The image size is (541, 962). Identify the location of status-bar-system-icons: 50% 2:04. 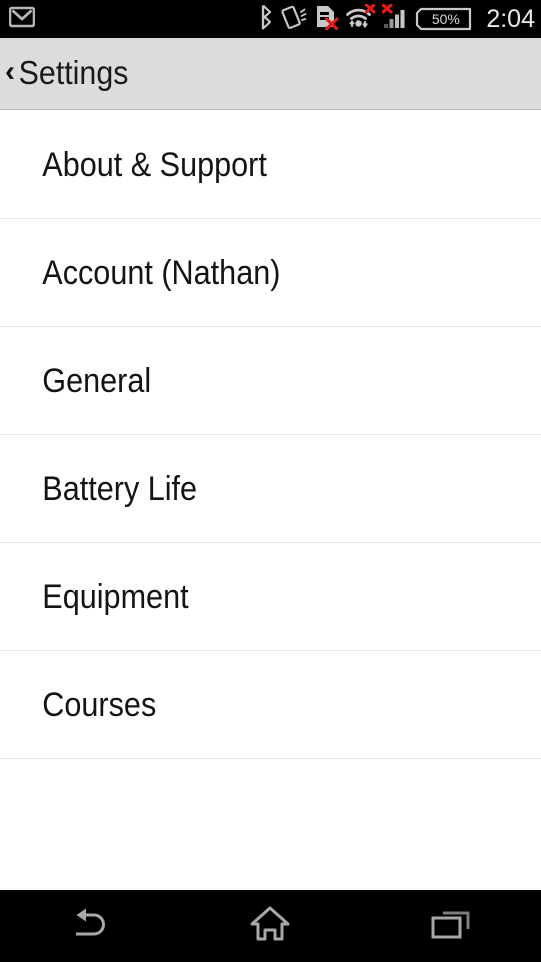
(397, 19).